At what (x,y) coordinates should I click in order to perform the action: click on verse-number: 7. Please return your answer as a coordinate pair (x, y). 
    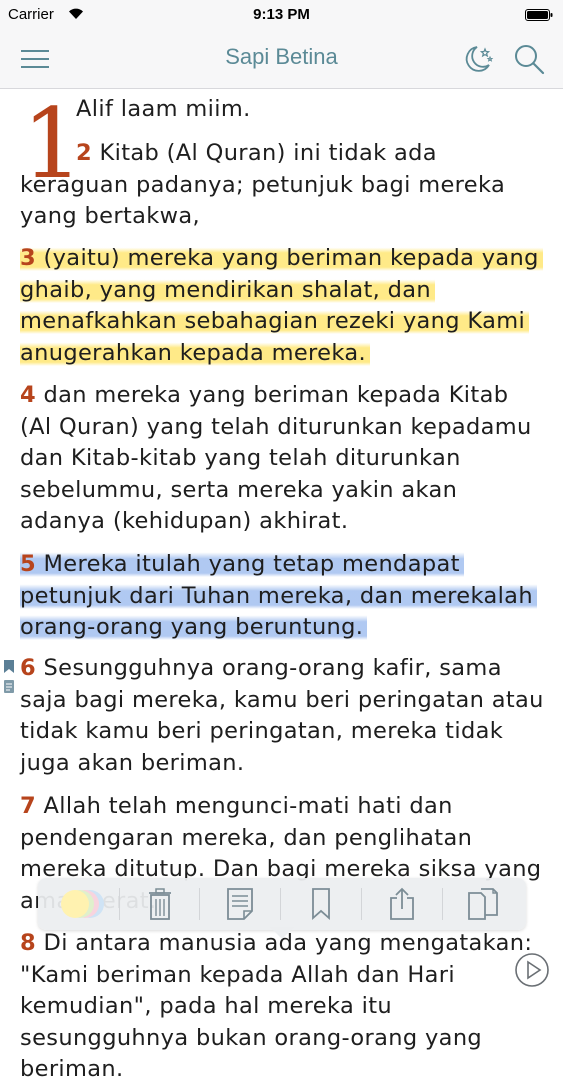
    Looking at the image, I should click on (28, 806).